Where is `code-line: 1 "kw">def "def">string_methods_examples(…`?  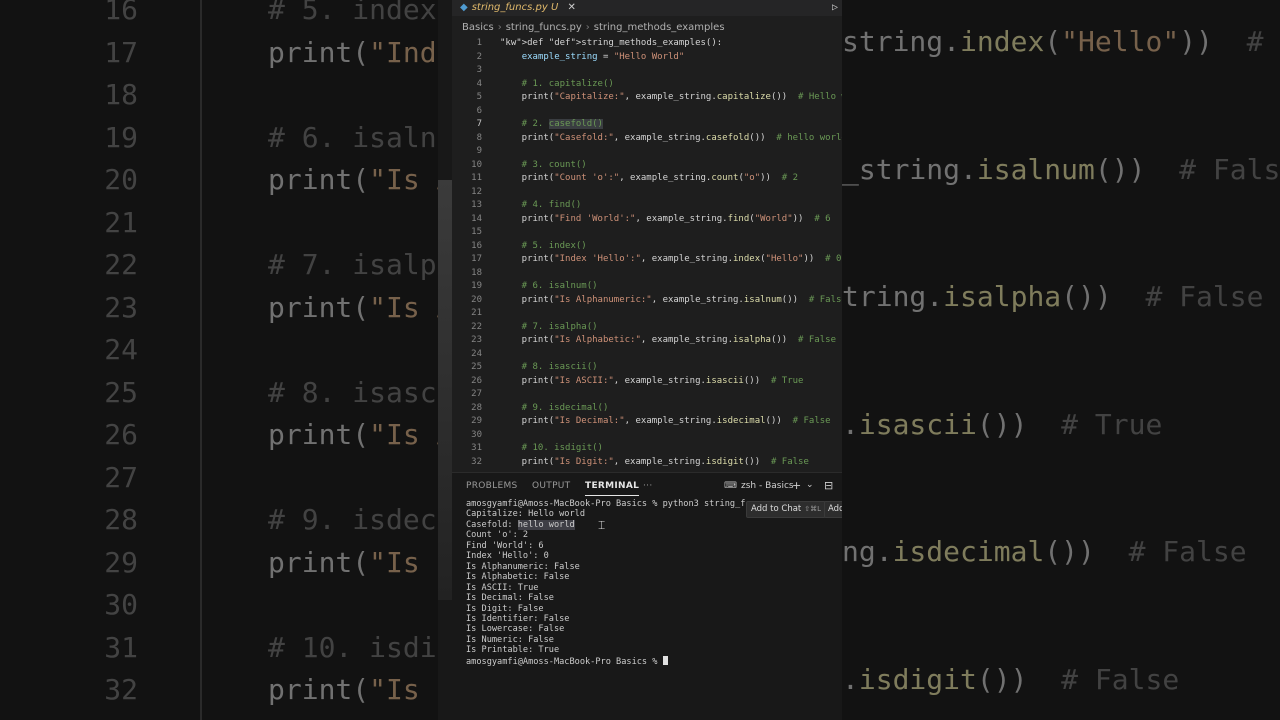
code-line: 1 "kw">def "def">string_methods_examples(… is located at coordinates (647, 44).